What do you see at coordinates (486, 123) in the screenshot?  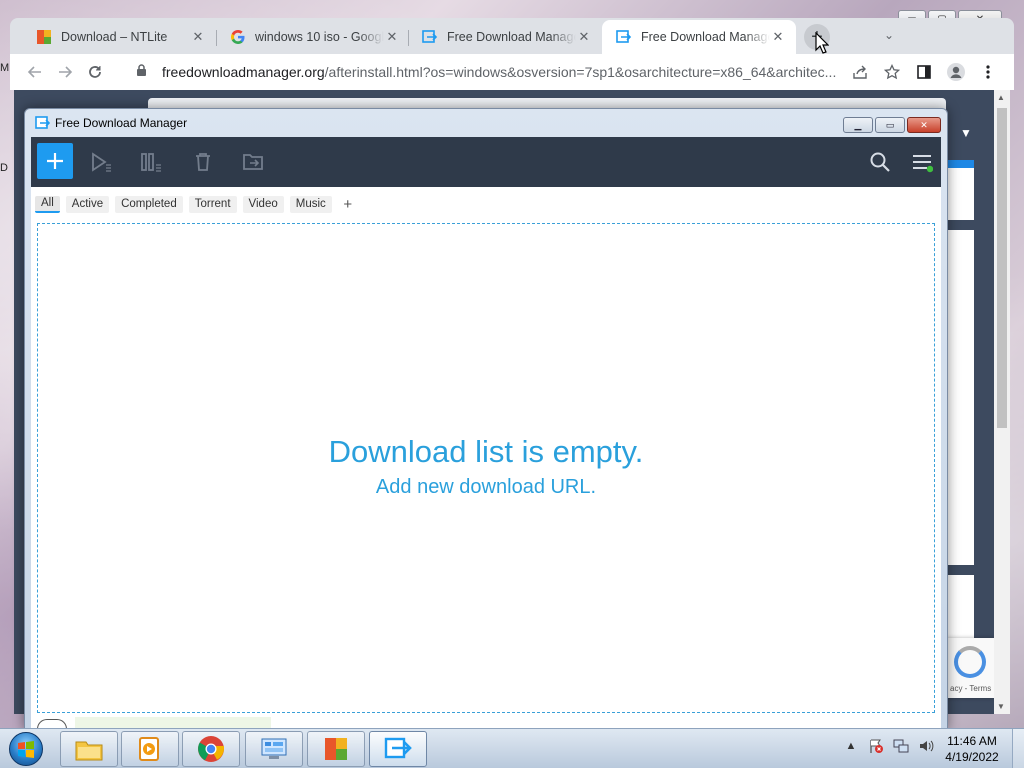 I see `fdm-titlebar: Free Download Manager ▁ ▭ ✕` at bounding box center [486, 123].